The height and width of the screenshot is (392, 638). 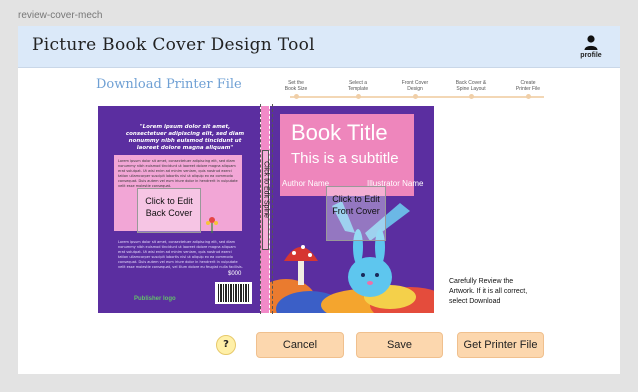 What do you see at coordinates (591, 42) in the screenshot?
I see `user-icon` at bounding box center [591, 42].